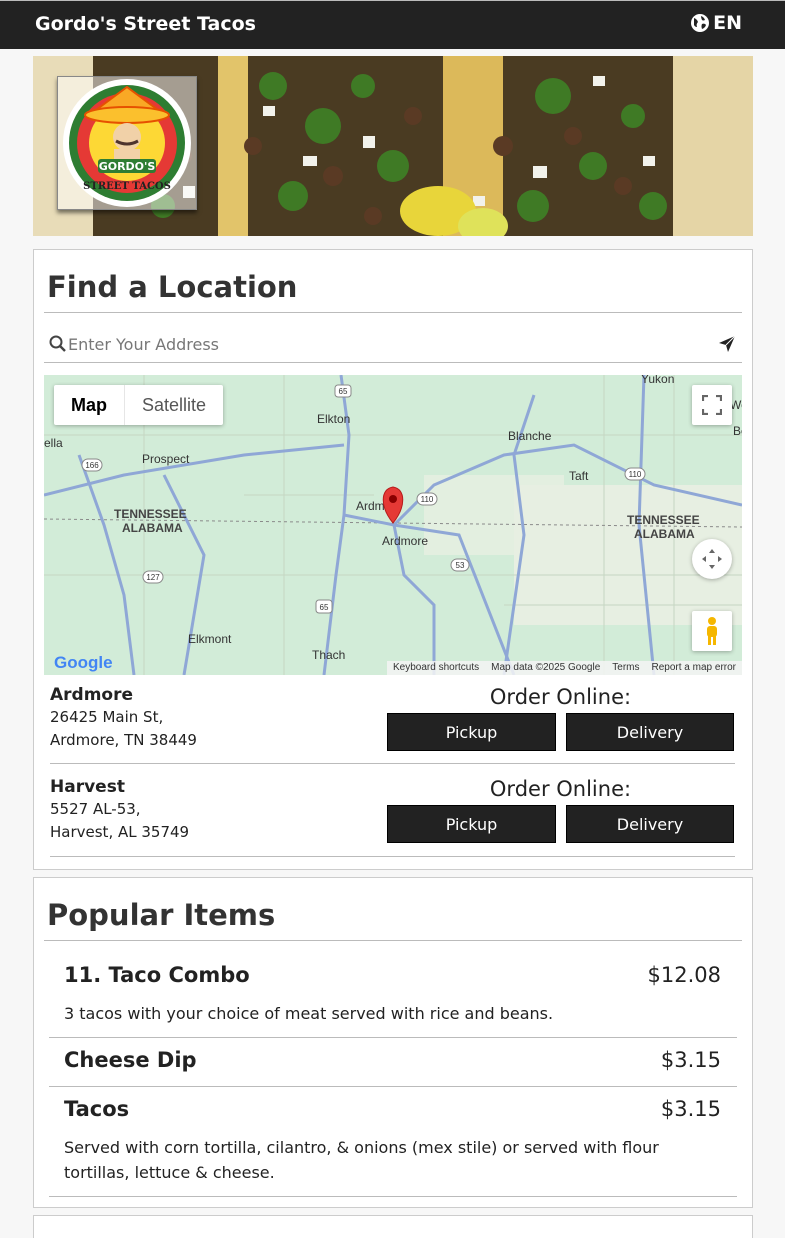 This screenshot has height=1238, width=785. I want to click on location-name: Ardmore, so click(91, 695).